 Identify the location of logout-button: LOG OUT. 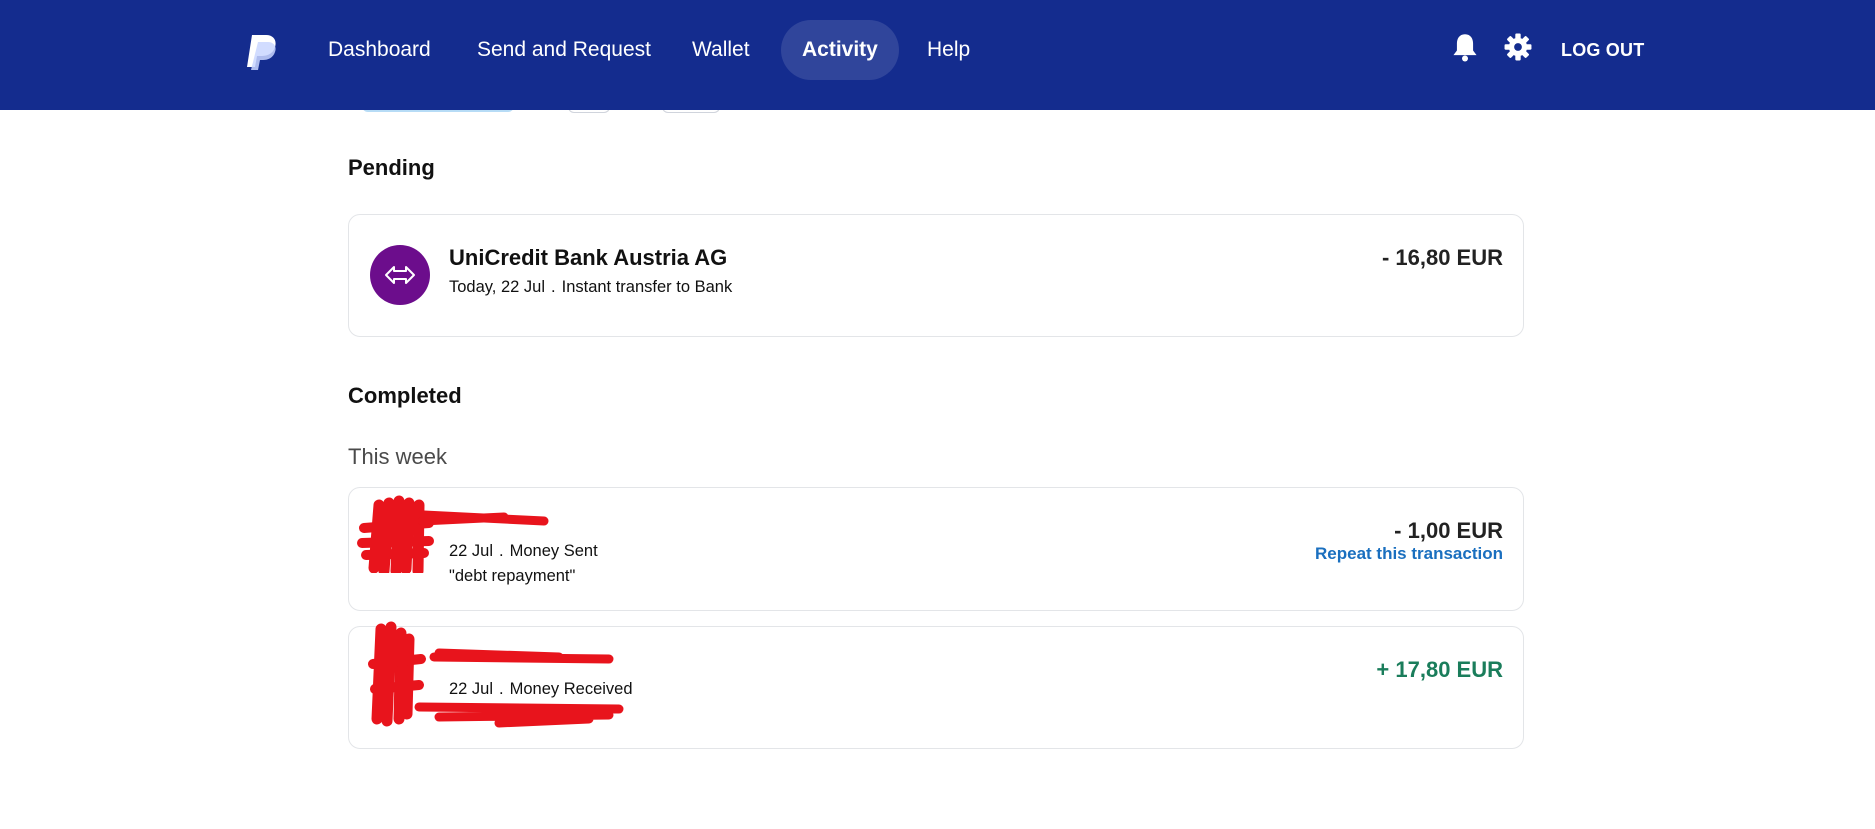
(1602, 50).